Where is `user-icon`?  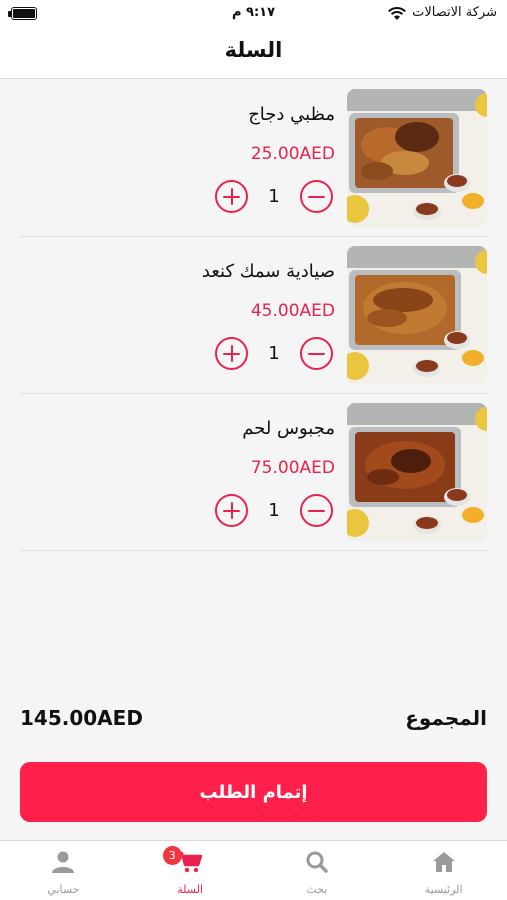
user-icon is located at coordinates (63, 862).